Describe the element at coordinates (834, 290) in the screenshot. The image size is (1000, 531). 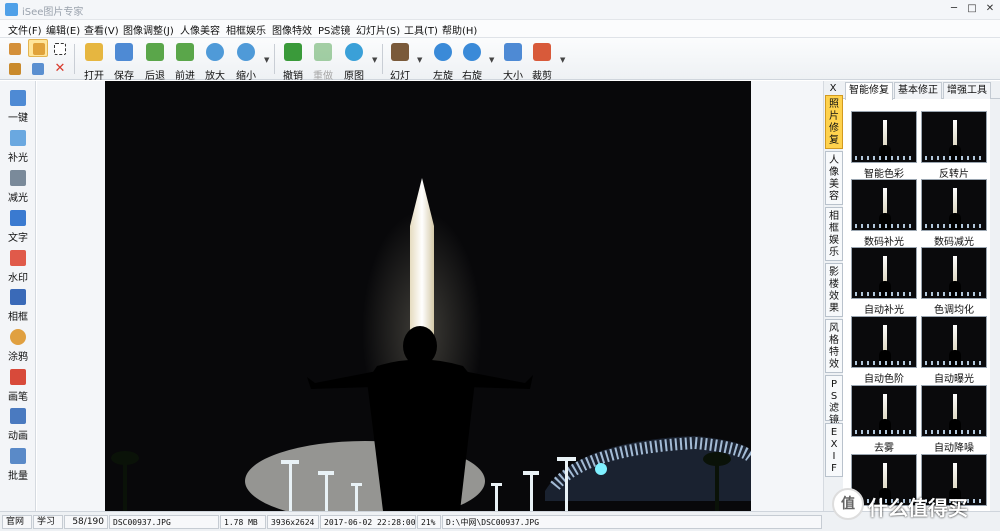
I see `tab-studio-effects: 影楼效果` at that location.